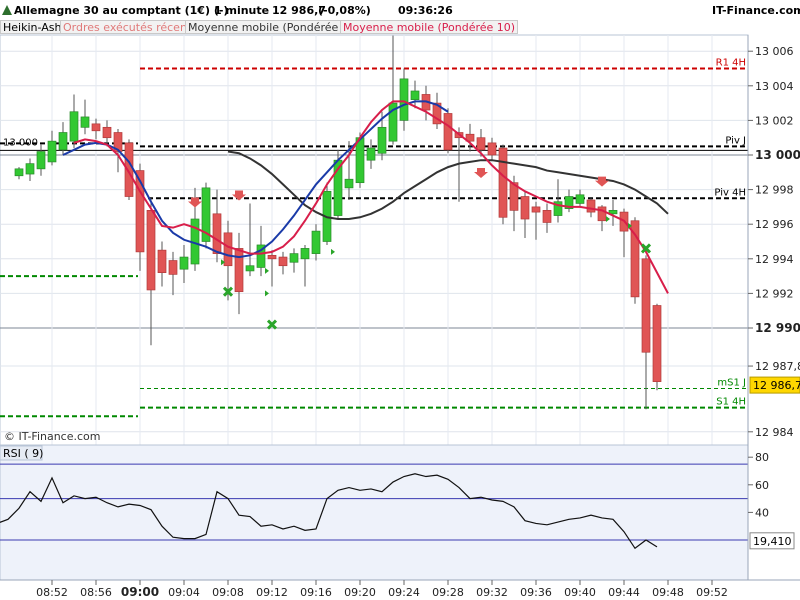 The height and width of the screenshot is (600, 800). What do you see at coordinates (774, 432) in the screenshot?
I see `price-tick-label: 12 984` at bounding box center [774, 432].